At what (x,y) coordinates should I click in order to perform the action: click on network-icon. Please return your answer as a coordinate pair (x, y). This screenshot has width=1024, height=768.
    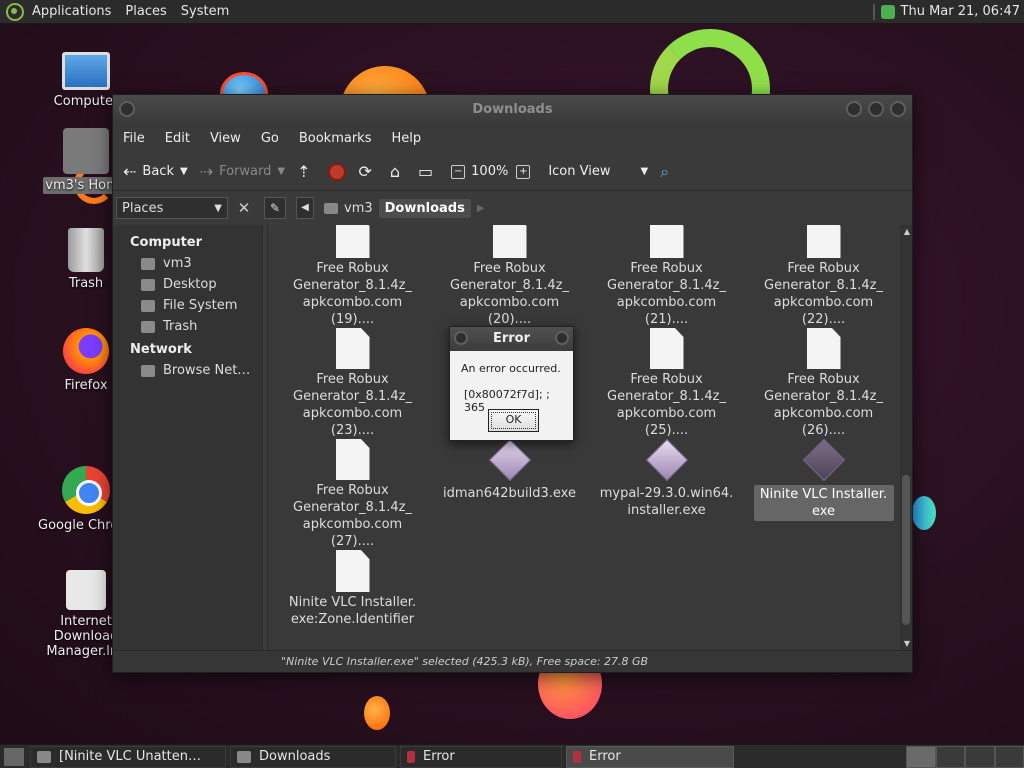
    Looking at the image, I should click on (148, 370).